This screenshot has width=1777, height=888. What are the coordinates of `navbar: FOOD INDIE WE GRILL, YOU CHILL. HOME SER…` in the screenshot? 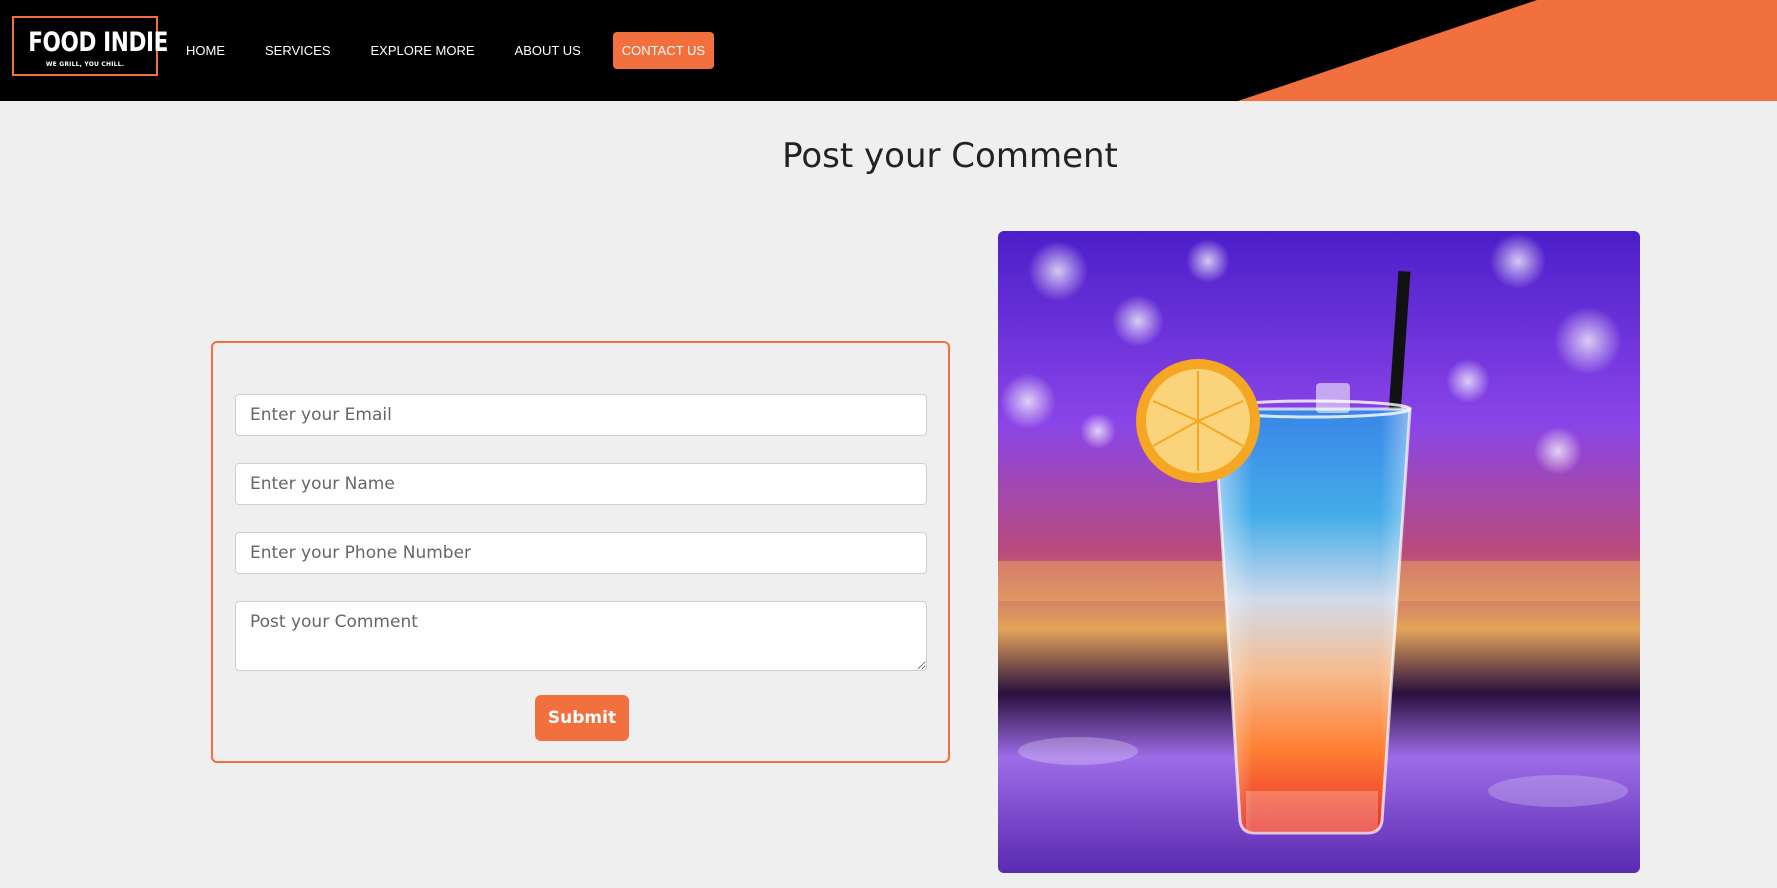 It's located at (888, 50).